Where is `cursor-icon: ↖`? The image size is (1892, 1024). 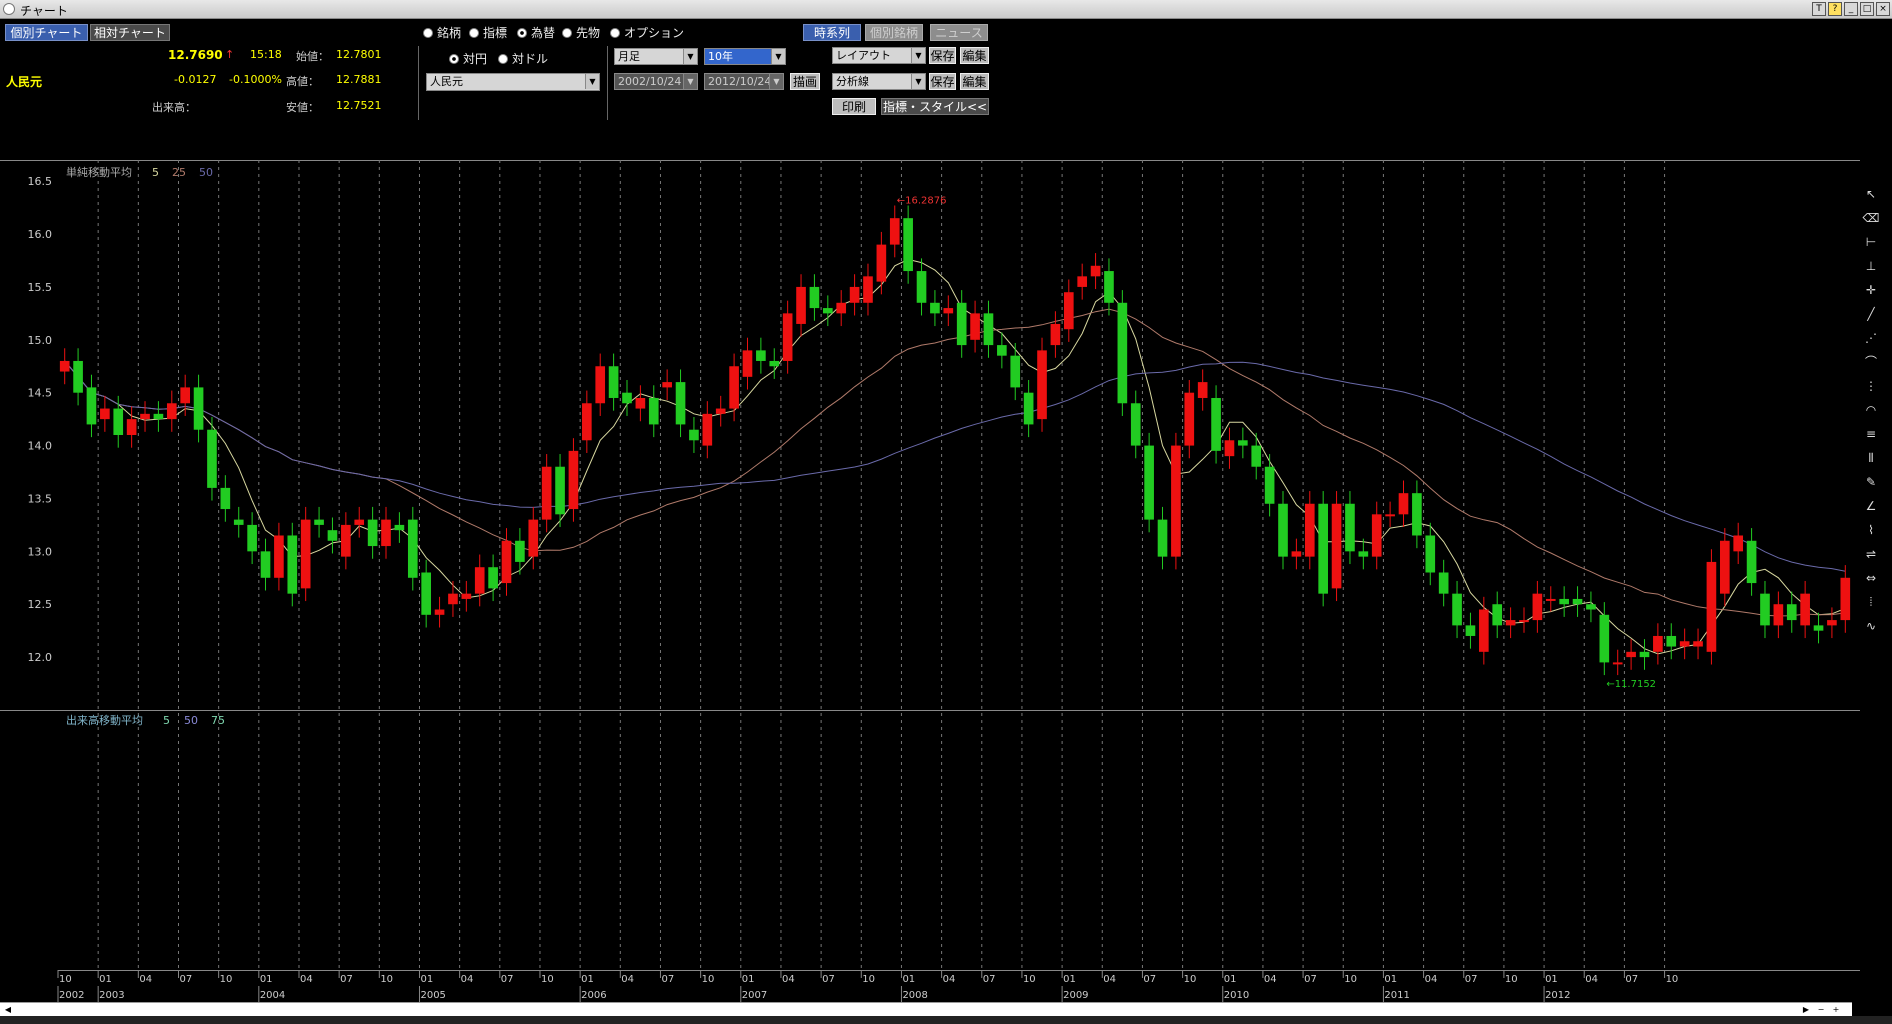
cursor-icon: ↖ is located at coordinates (1871, 194).